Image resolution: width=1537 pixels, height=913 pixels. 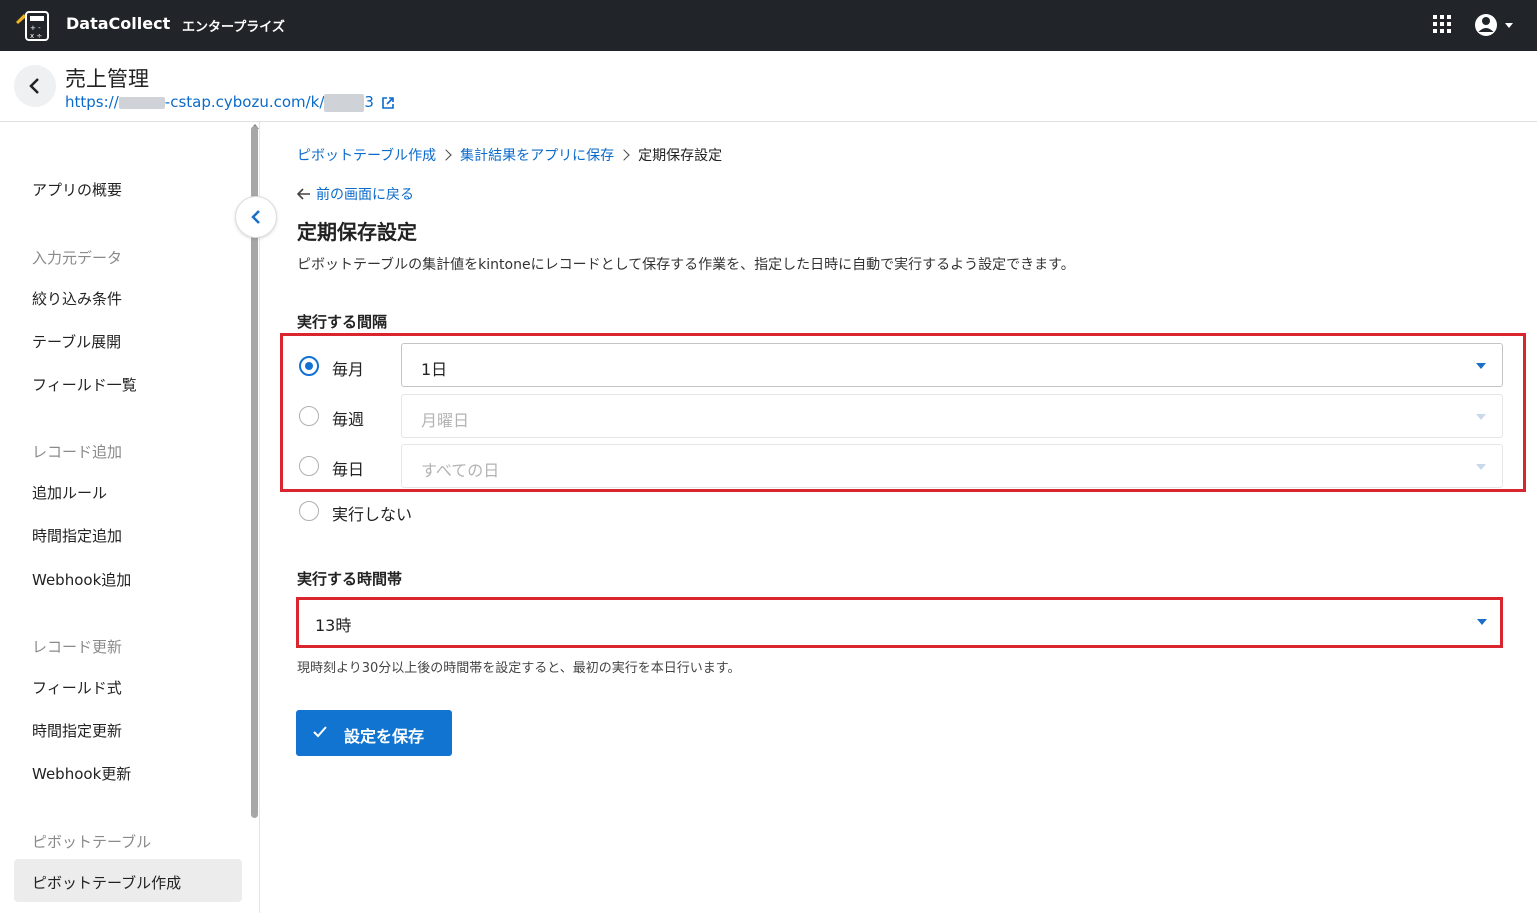 What do you see at coordinates (460, 470) in the screenshot?
I see `select-value: すべての日` at bounding box center [460, 470].